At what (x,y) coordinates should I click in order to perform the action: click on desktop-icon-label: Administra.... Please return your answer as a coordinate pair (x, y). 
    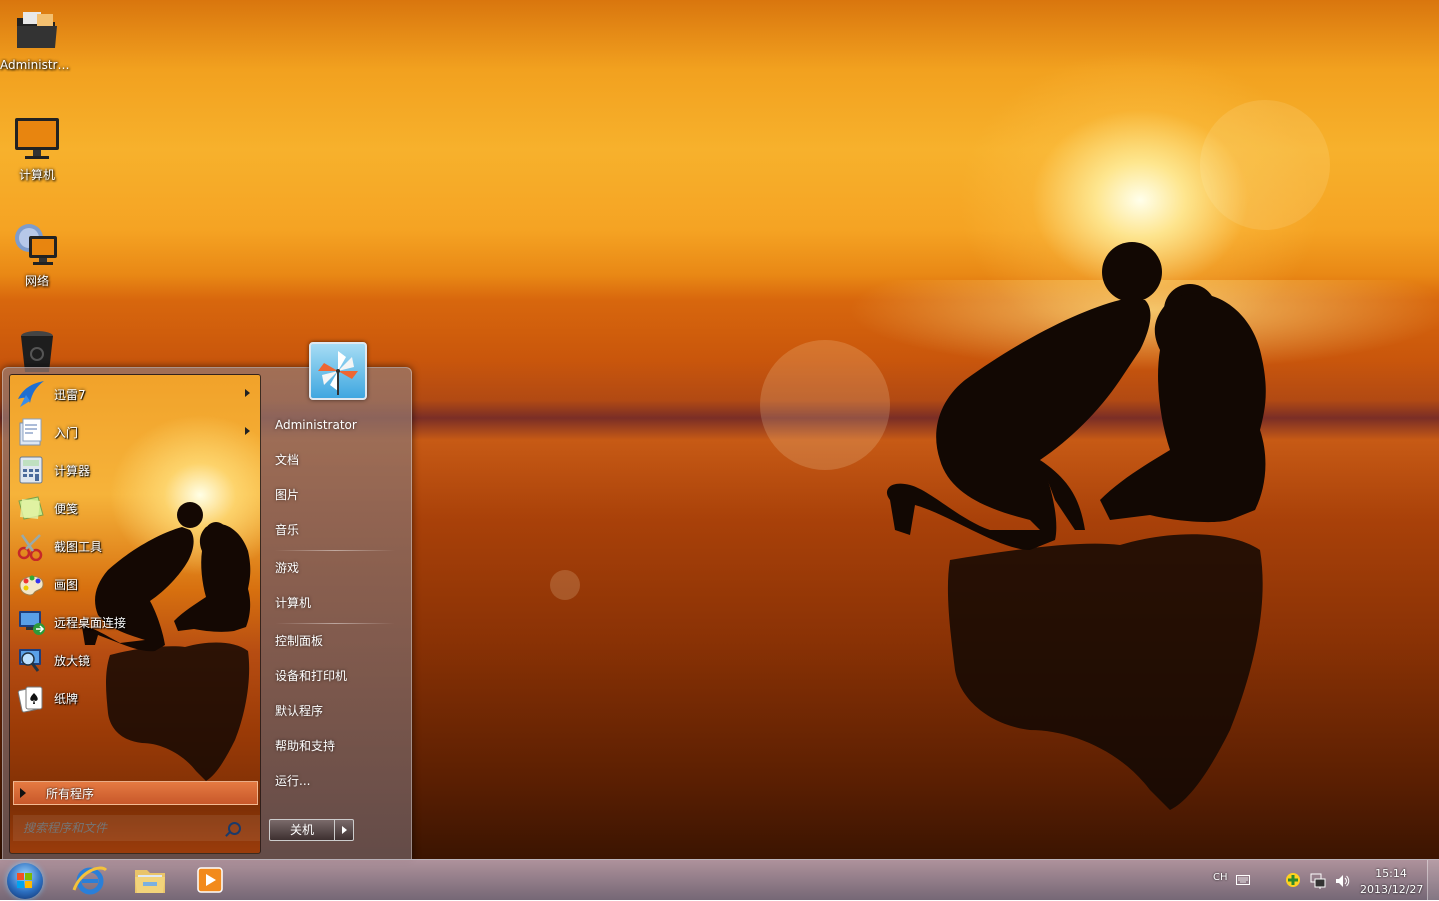
    Looking at the image, I should click on (37, 65).